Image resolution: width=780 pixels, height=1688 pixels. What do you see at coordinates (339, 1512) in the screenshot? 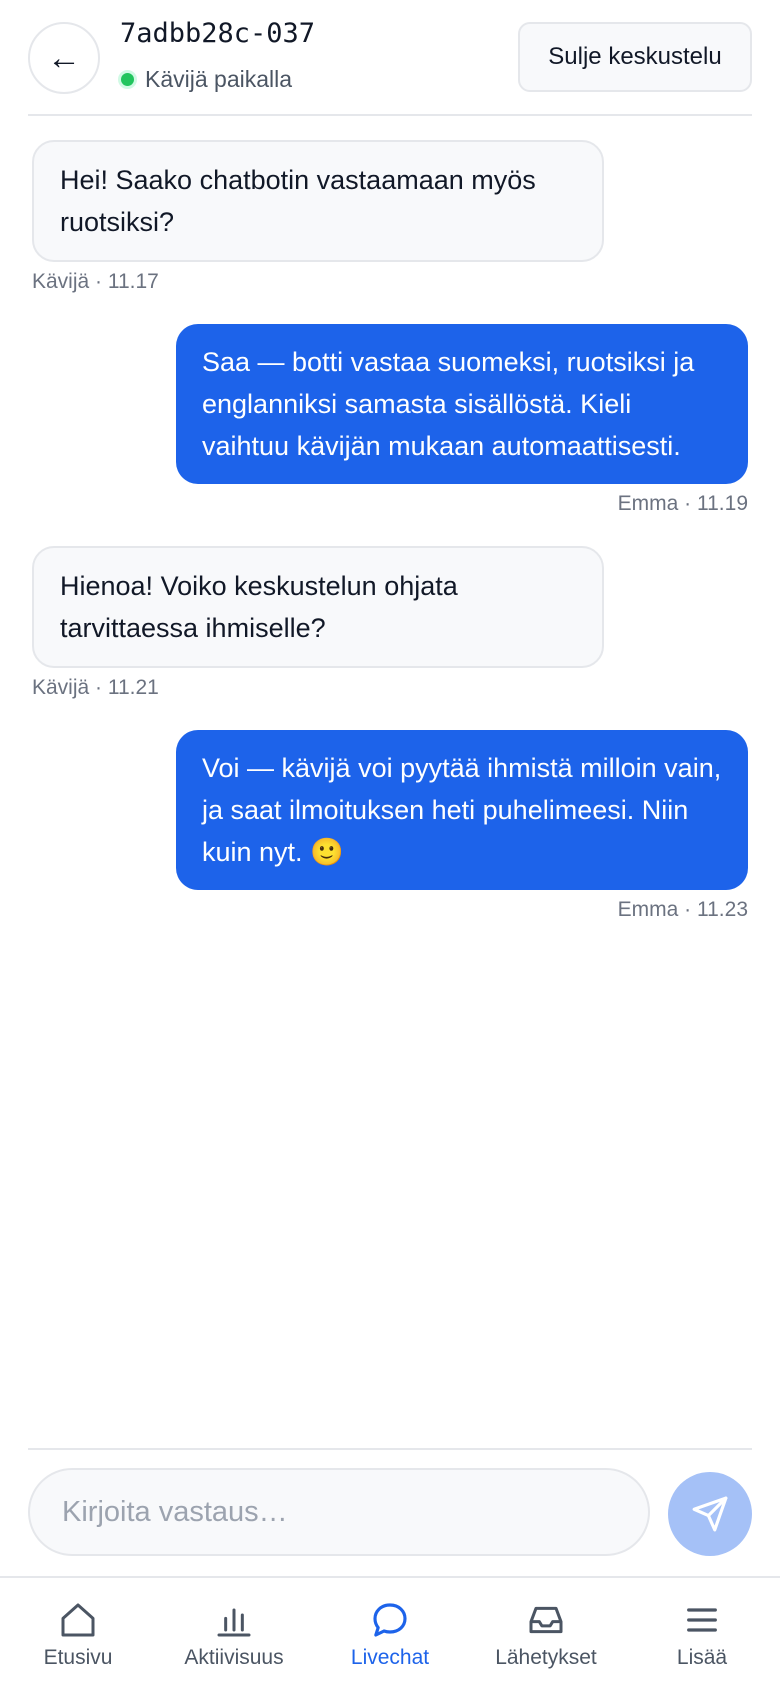
I see `reply-input` at bounding box center [339, 1512].